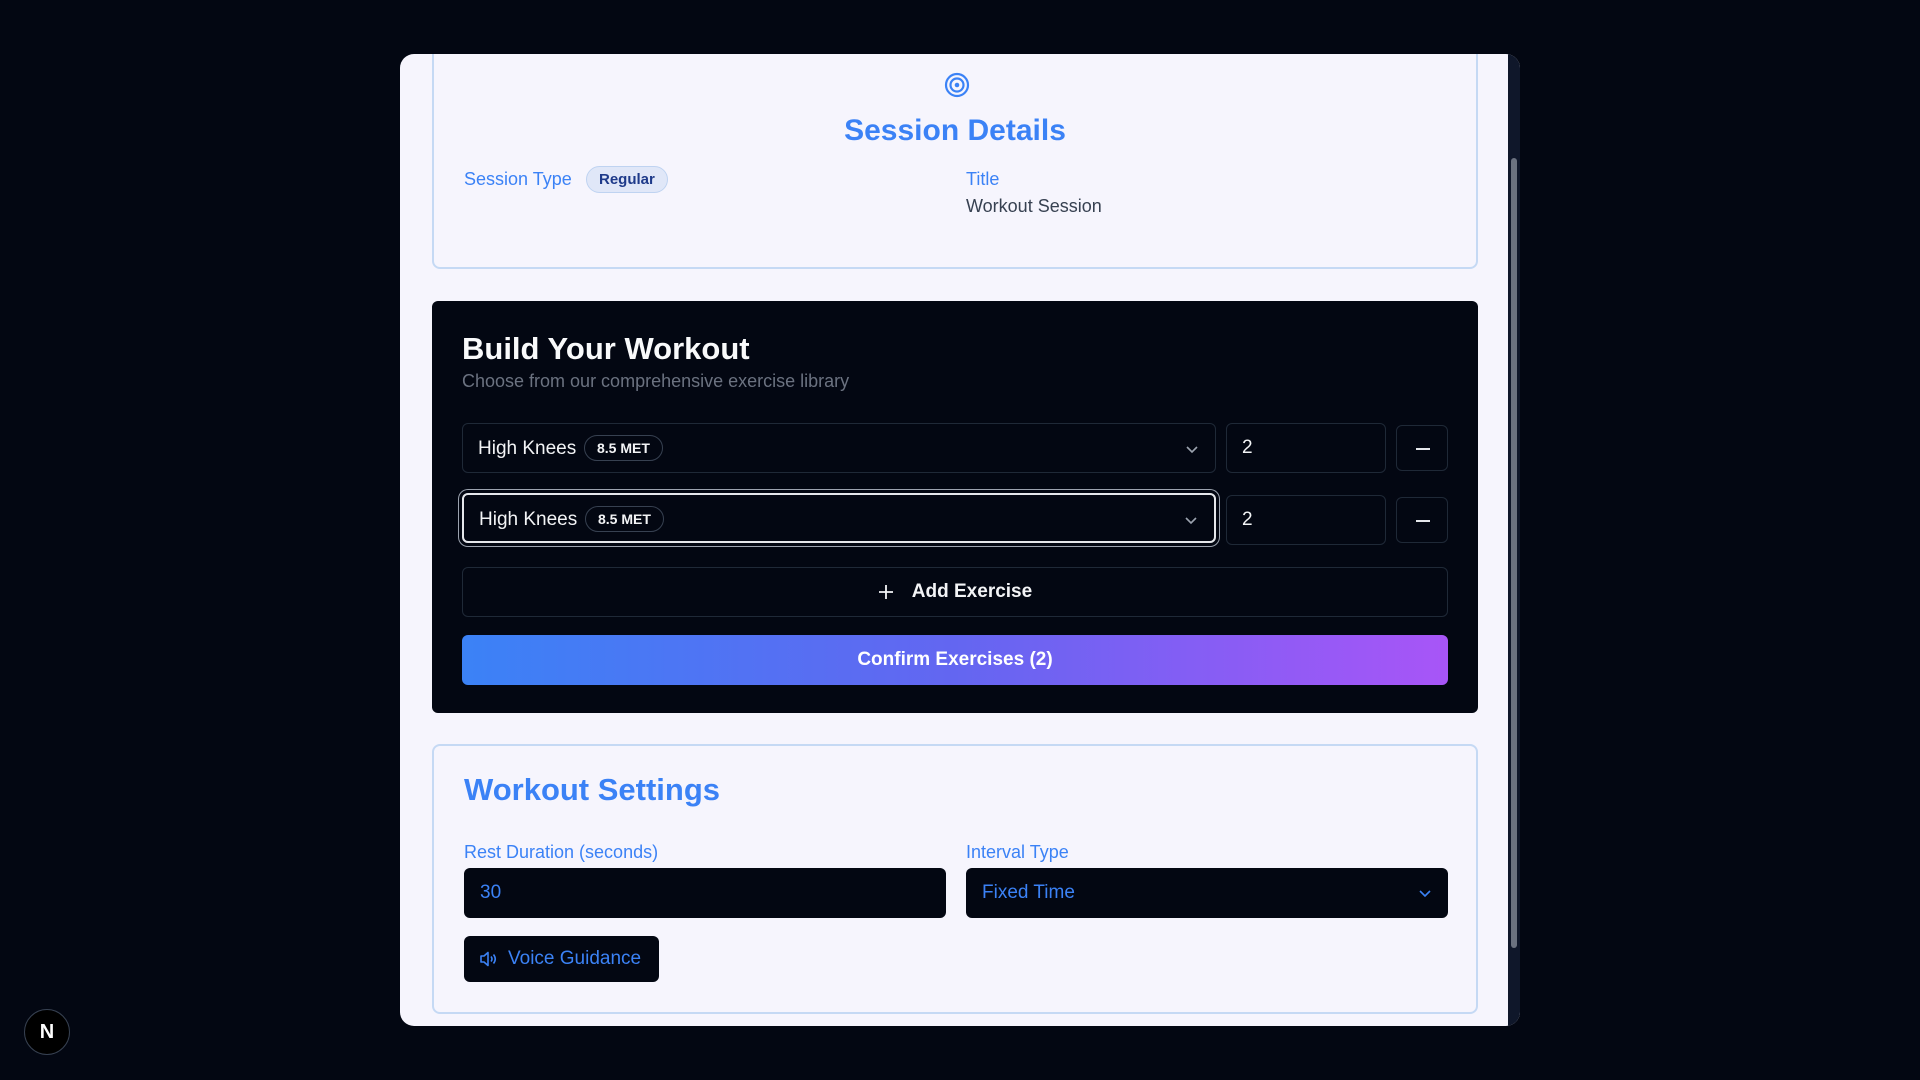 The image size is (1920, 1080). Describe the element at coordinates (575, 958) in the screenshot. I see `voice-guidance-label: Voice Guidance` at that location.